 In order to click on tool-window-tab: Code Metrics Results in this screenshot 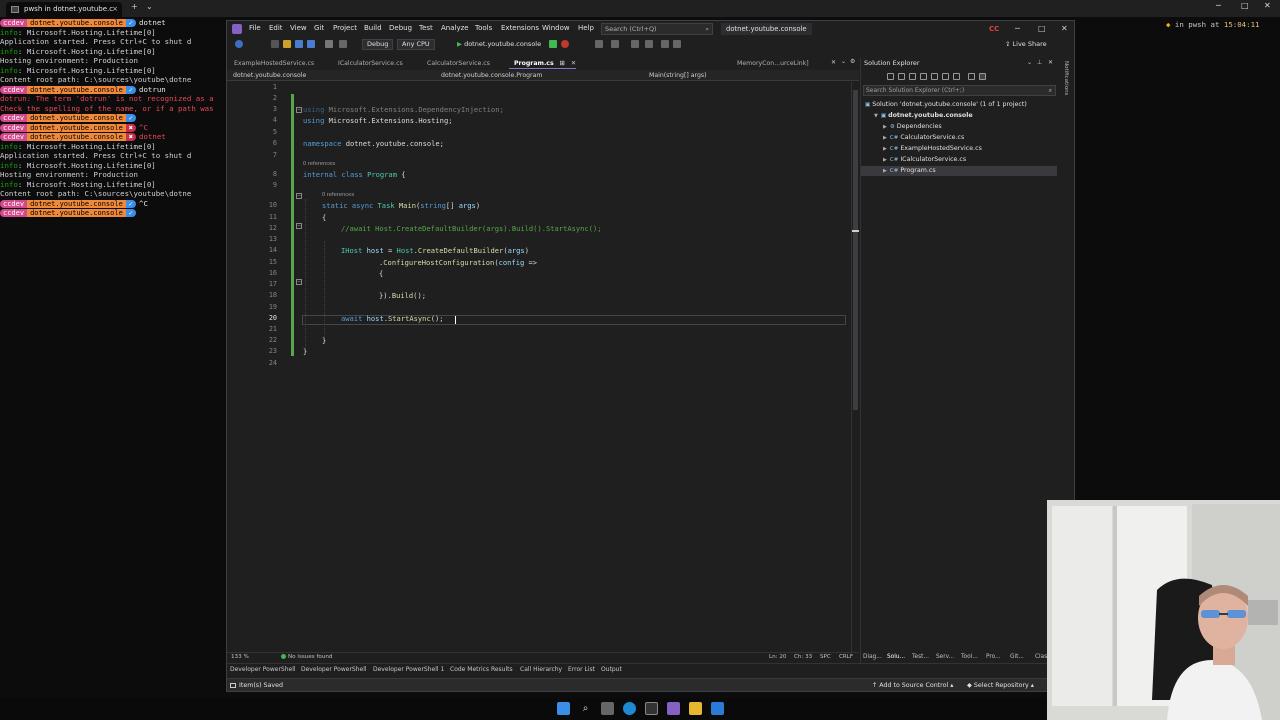, I will do `click(481, 669)`.